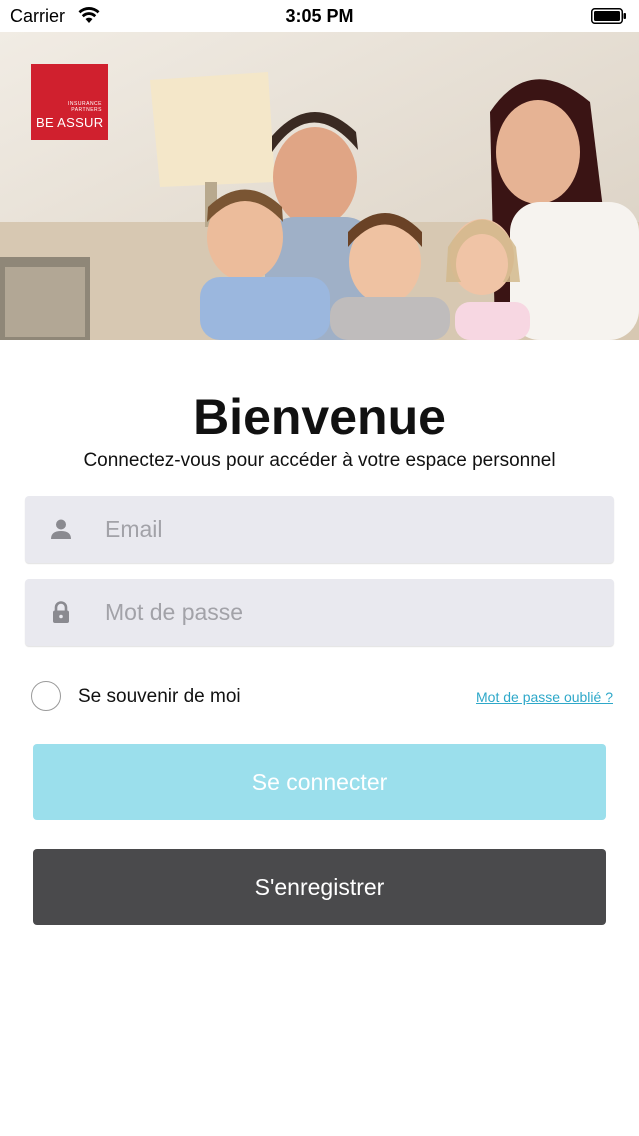 The width and height of the screenshot is (639, 1136). What do you see at coordinates (544, 697) in the screenshot?
I see `forgot-password-link: Mot de passe oublié ?` at bounding box center [544, 697].